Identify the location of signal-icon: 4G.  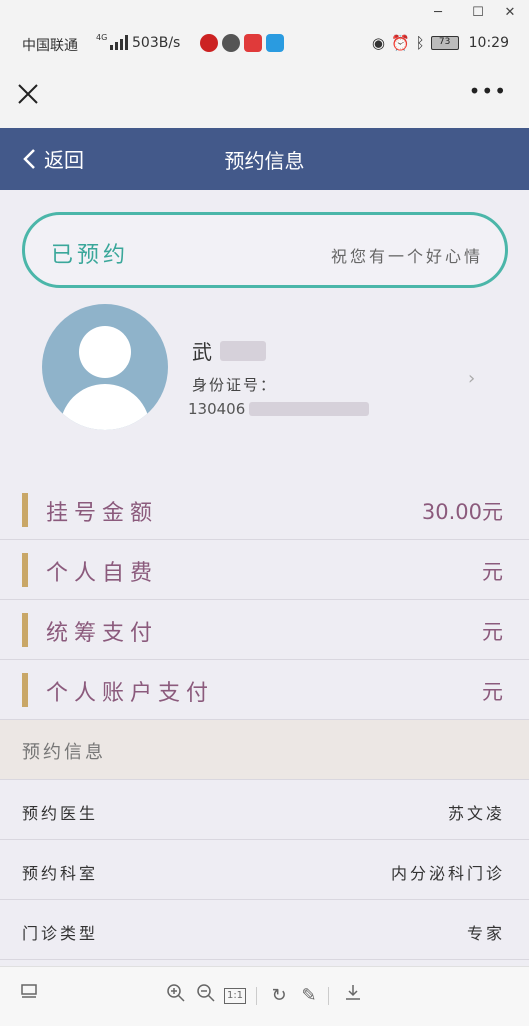
(112, 41).